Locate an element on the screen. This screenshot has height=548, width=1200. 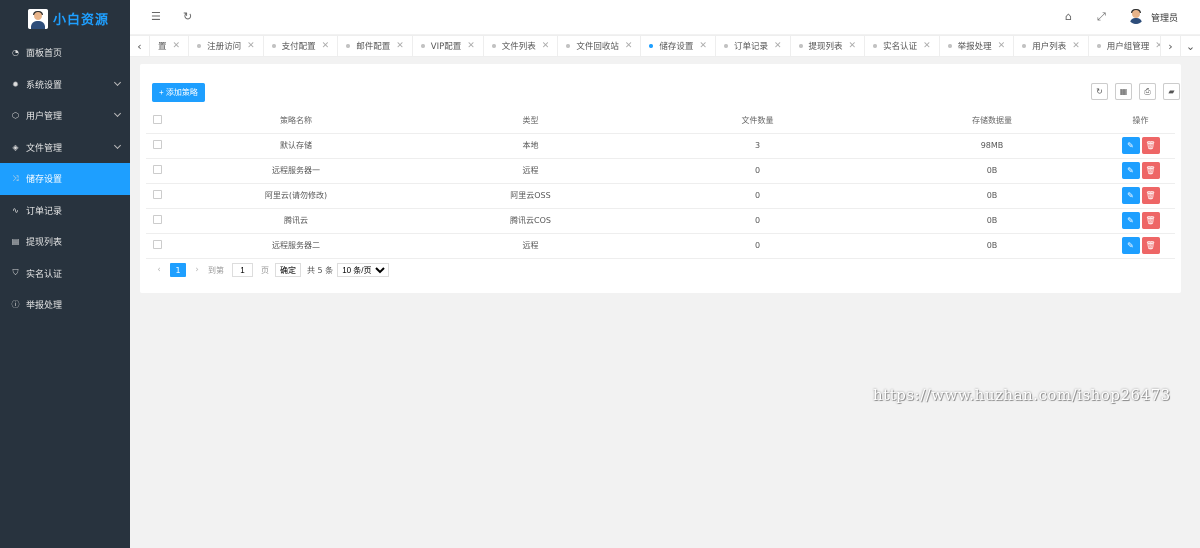
table-row: 远程服务器二 远程 0 0B ✎ 🗑 is located at coordinates (660, 246).